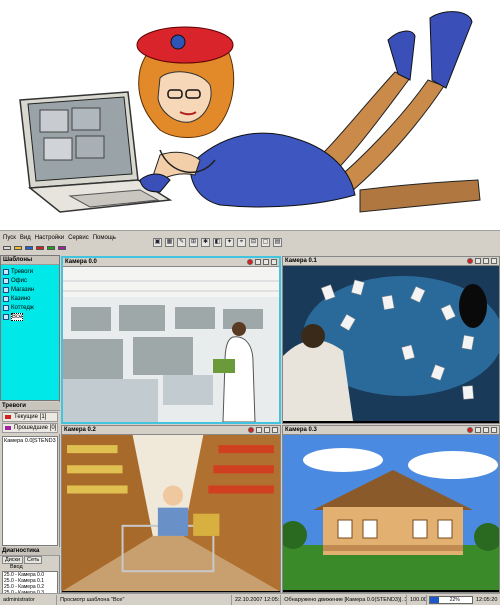 Image resolution: width=500 pixels, height=605 pixels. I want to click on template-label: Коттедж, so click(22, 307).